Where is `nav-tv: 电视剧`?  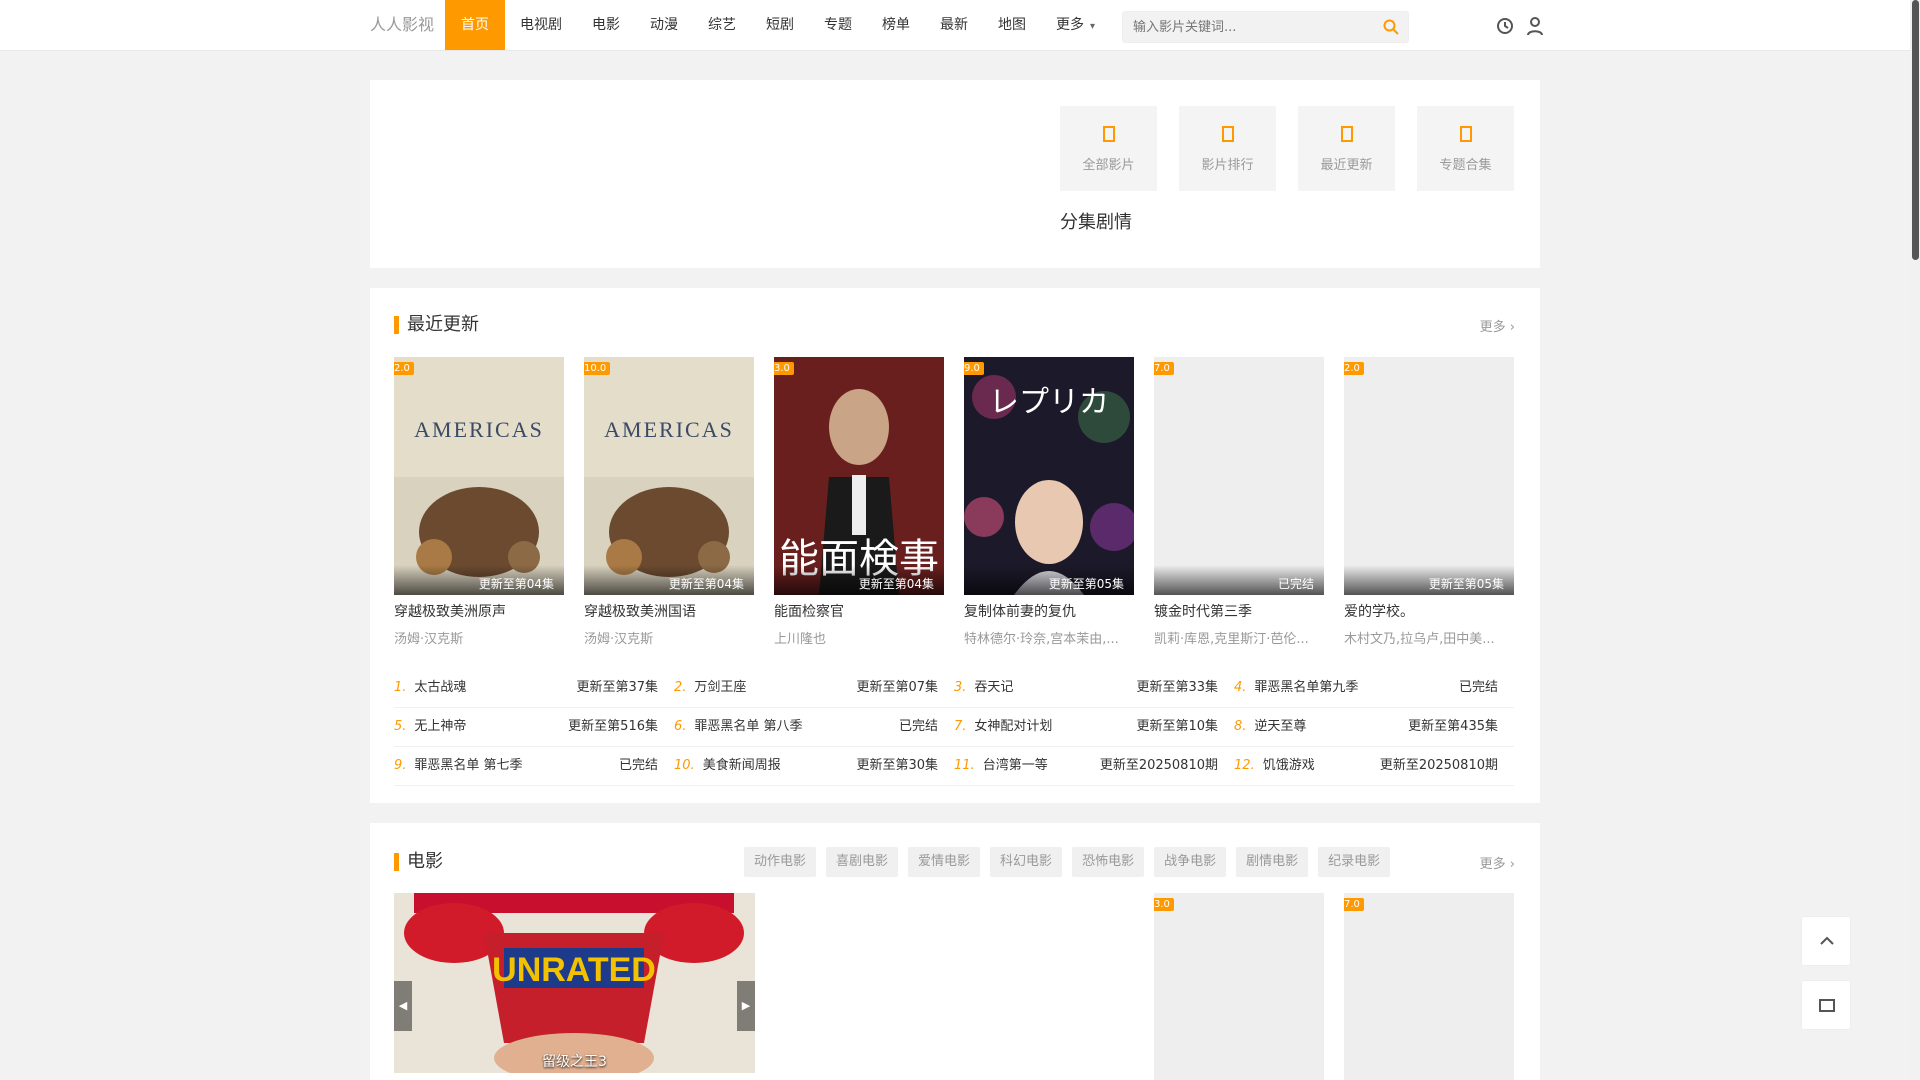 nav-tv: 电视剧 is located at coordinates (541, 25).